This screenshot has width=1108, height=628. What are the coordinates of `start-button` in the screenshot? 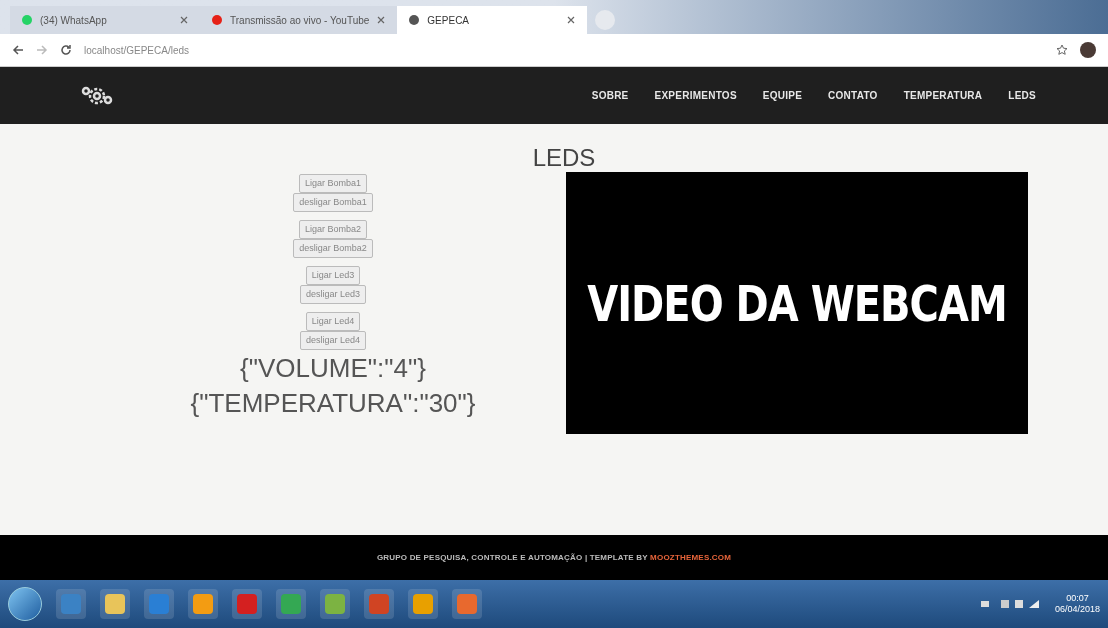 It's located at (25, 604).